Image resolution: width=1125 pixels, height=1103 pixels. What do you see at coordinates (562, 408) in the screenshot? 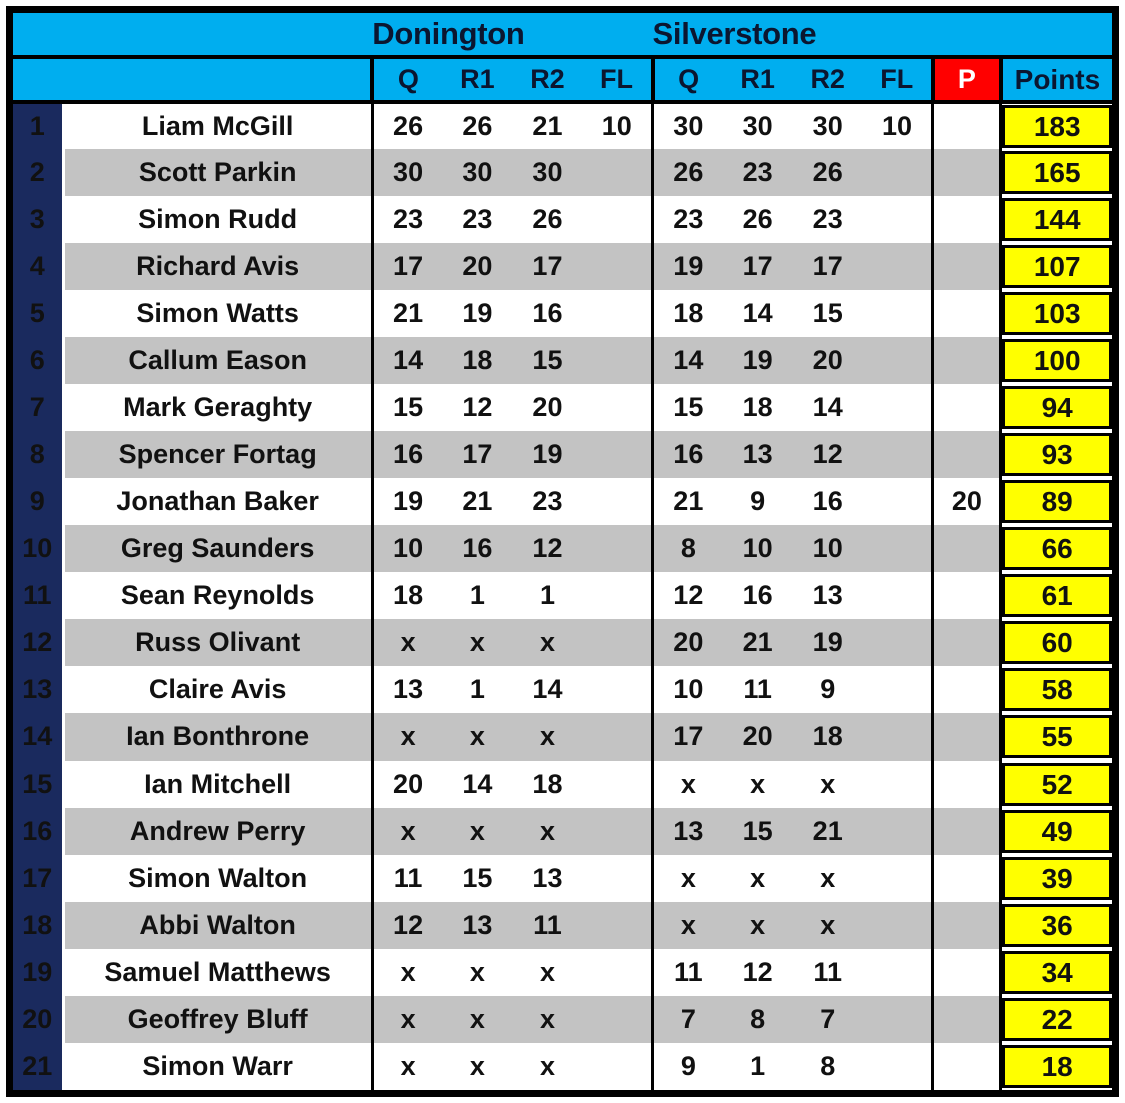
I see `table-row: 7 Mark Geraghty 15 12 20 15 18 14 94` at bounding box center [562, 408].